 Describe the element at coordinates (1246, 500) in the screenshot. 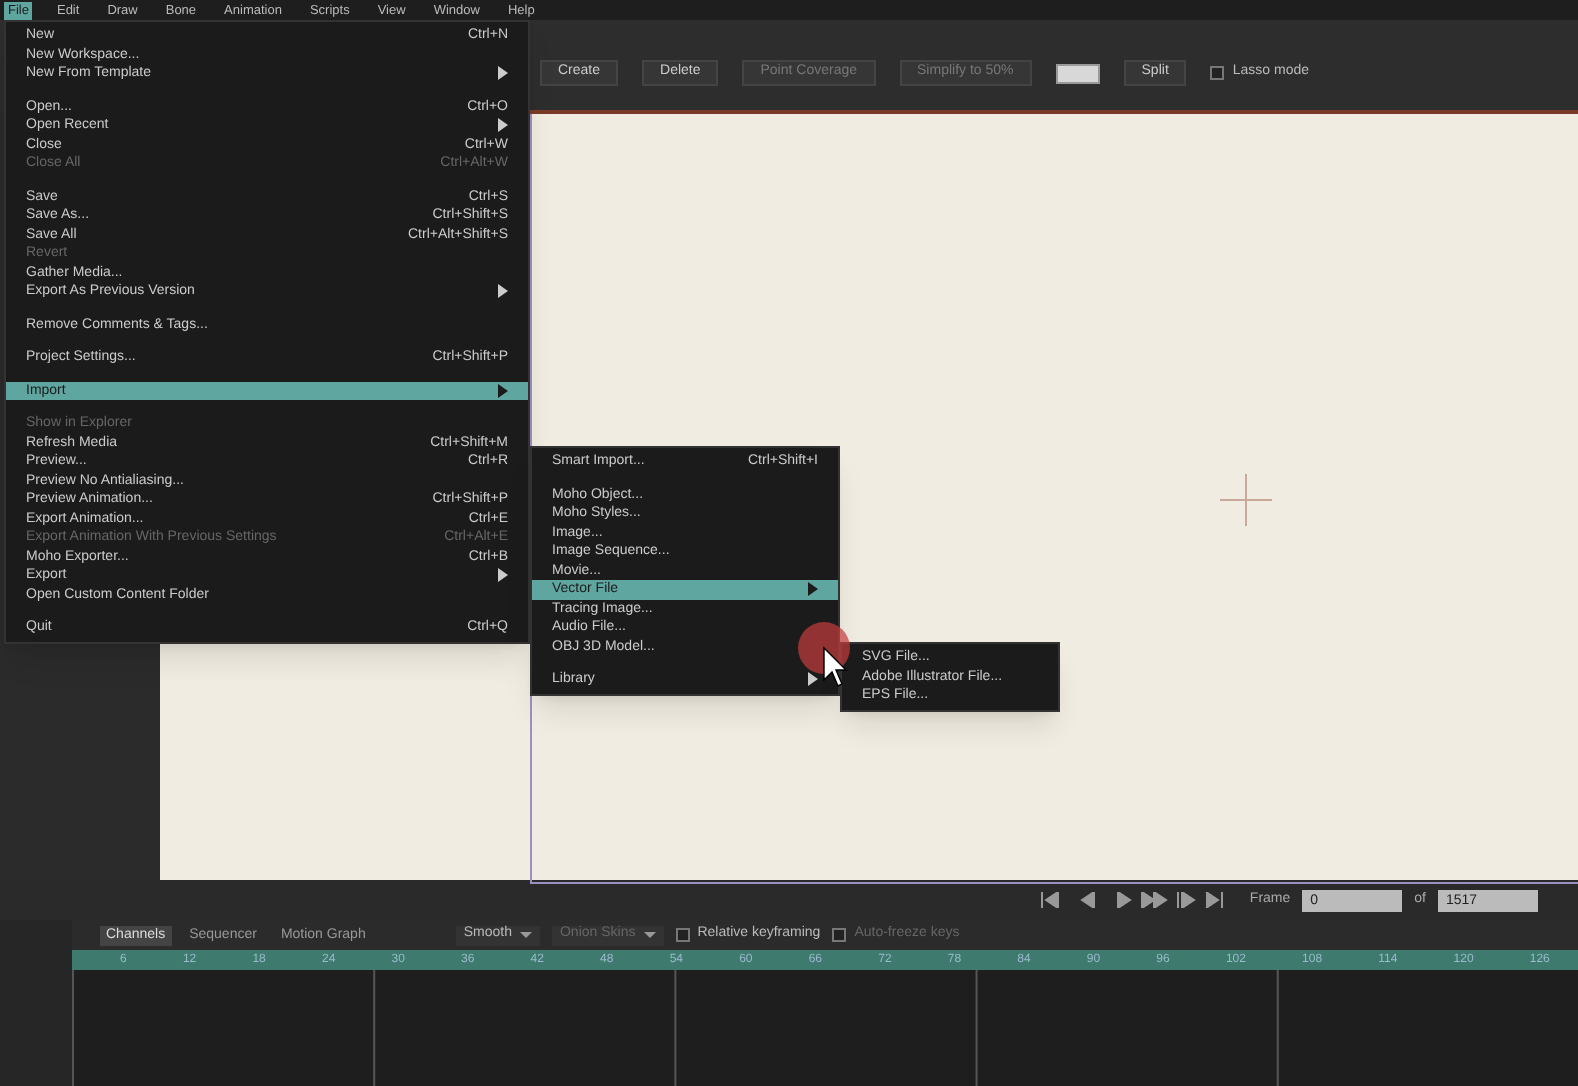

I see `crosshair-icon` at that location.